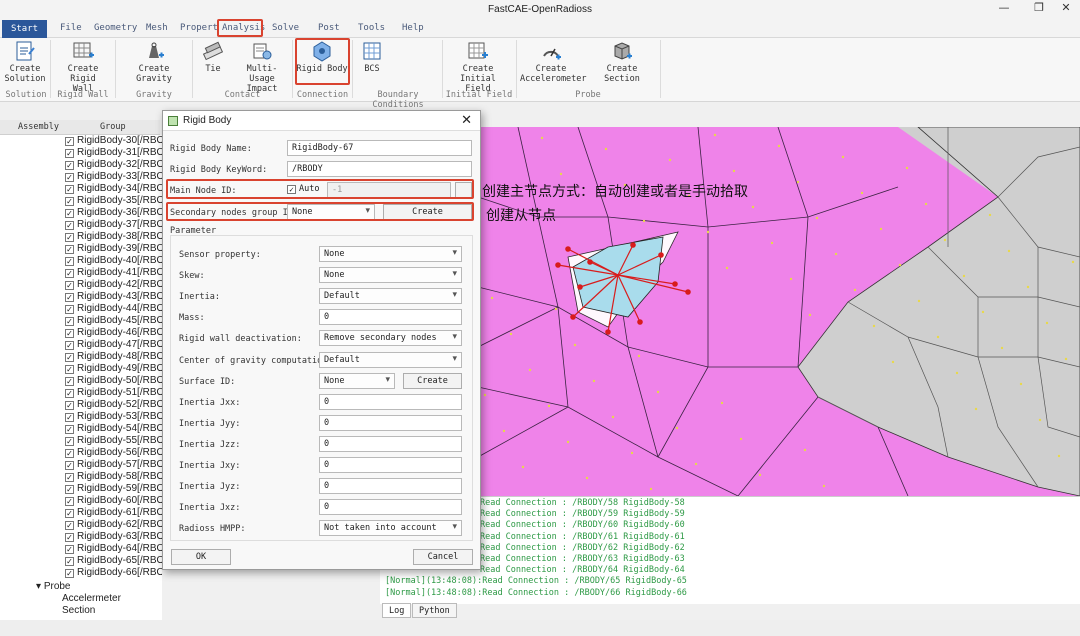 This screenshot has height=636, width=1080. Describe the element at coordinates (371, 28) in the screenshot. I see `menu-tools: Tools` at that location.